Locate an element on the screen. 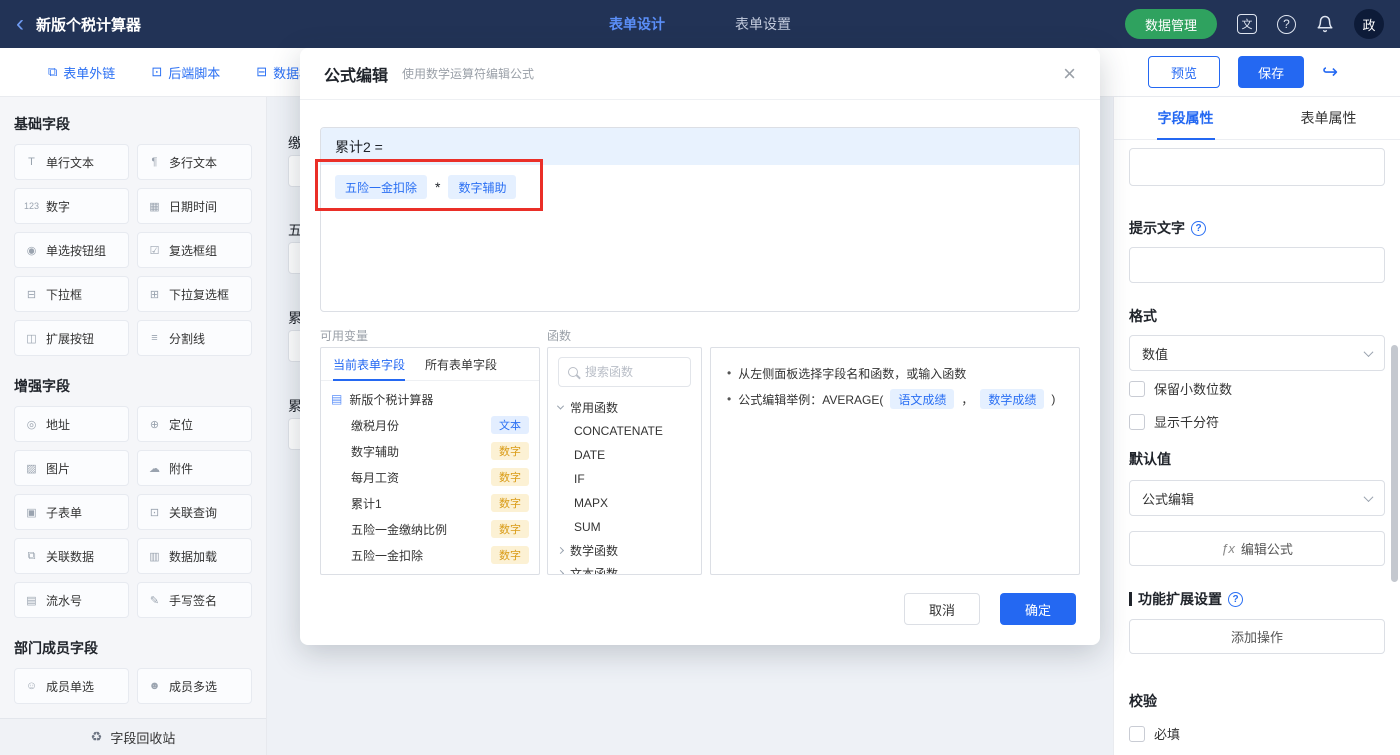  variable-item: 五险一金缴纳比例 数字 is located at coordinates (430, 529).